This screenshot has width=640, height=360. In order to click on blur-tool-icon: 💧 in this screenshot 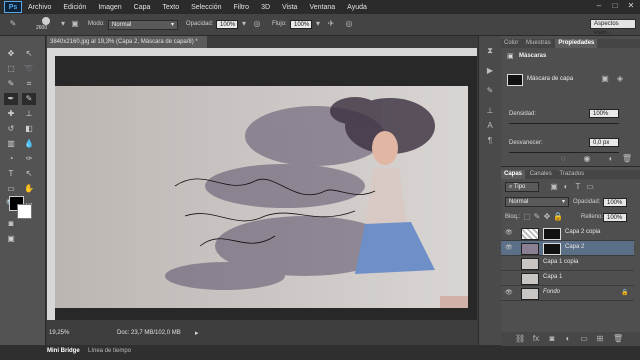, I will do `click(29, 144)`.